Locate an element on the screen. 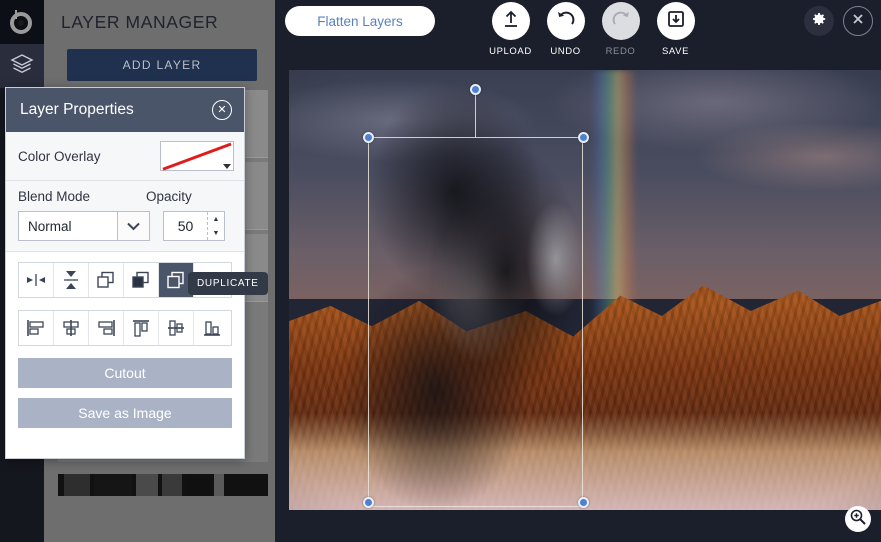 The height and width of the screenshot is (542, 881). save-button: SAVE is located at coordinates (675, 29).